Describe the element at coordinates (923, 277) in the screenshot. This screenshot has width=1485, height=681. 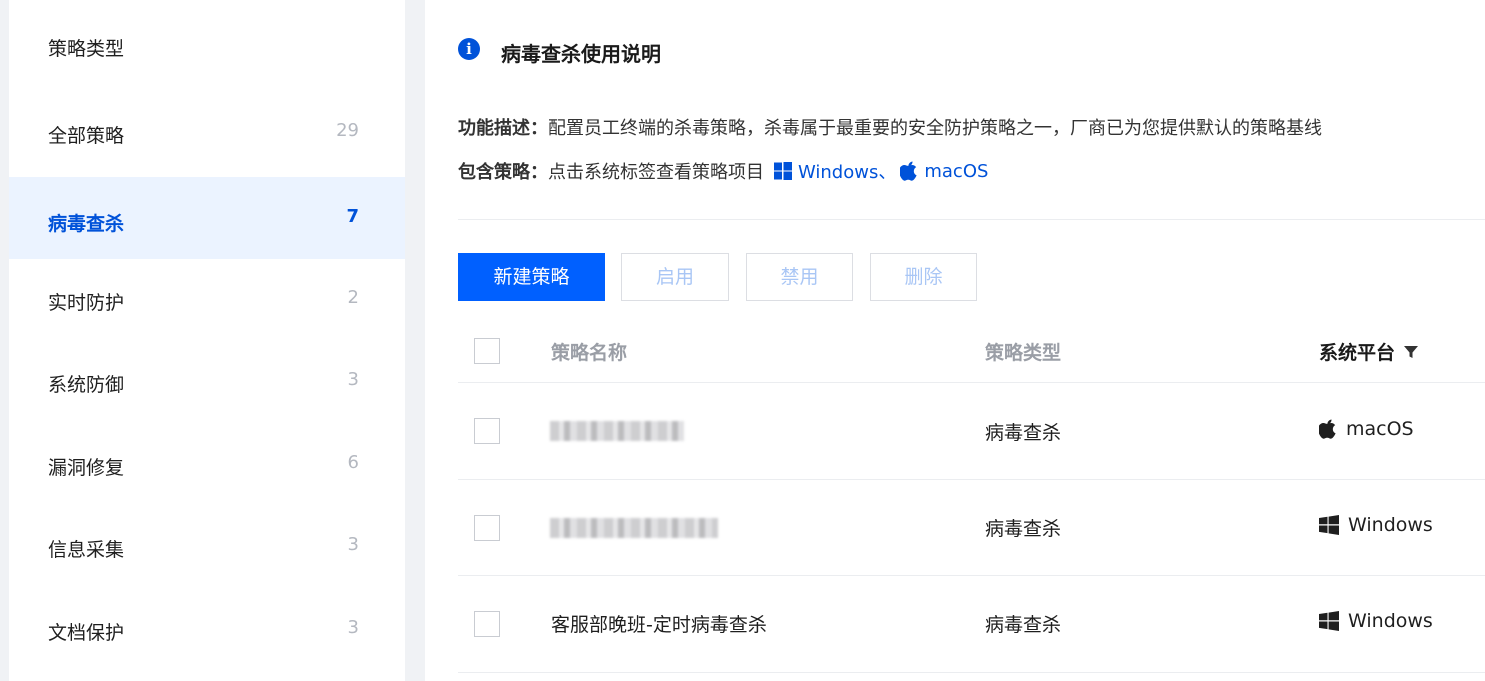
I see `delete-button: 删除` at that location.